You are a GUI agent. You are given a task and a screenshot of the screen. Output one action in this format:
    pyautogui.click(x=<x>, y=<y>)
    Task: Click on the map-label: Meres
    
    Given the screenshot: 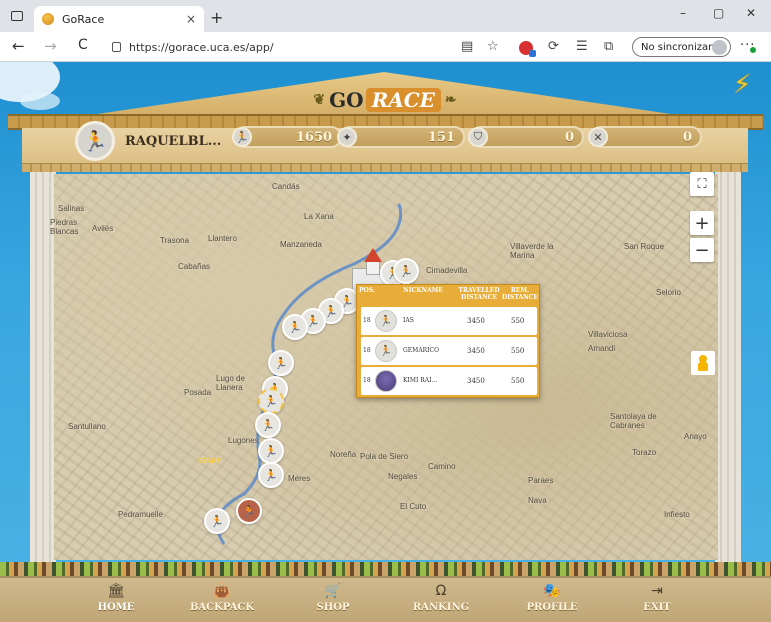 What is the action you would take?
    pyautogui.click(x=299, y=478)
    